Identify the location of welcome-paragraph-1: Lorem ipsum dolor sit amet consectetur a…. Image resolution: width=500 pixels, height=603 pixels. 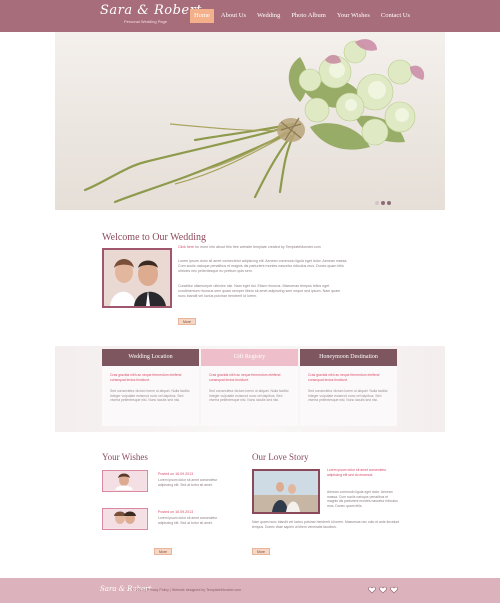
(263, 266).